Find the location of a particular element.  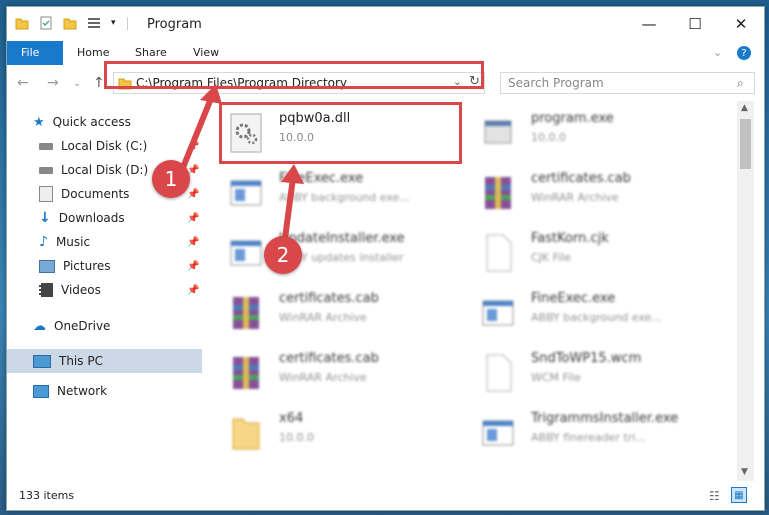

annotation-arrows is located at coordinates (241, 165).